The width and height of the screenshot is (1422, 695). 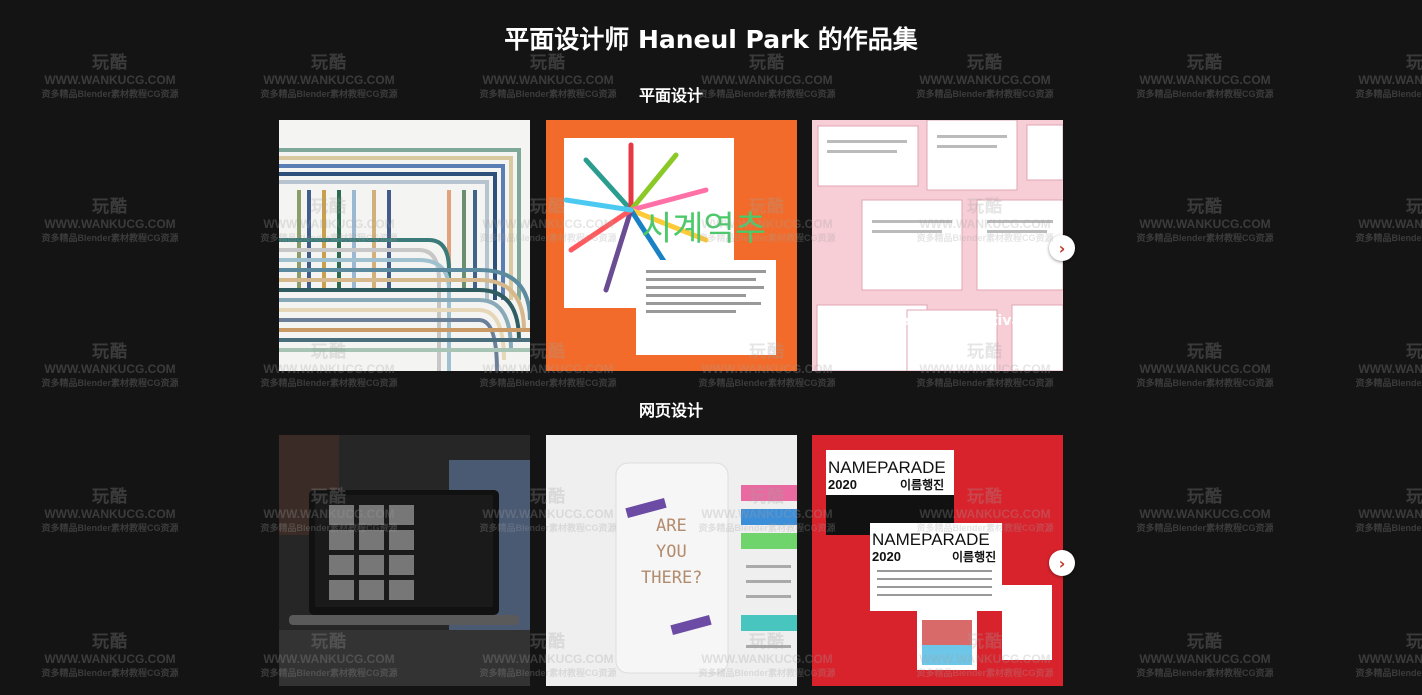 What do you see at coordinates (887, 467) in the screenshot?
I see `nameparade-title-top: NAMEPARADE` at bounding box center [887, 467].